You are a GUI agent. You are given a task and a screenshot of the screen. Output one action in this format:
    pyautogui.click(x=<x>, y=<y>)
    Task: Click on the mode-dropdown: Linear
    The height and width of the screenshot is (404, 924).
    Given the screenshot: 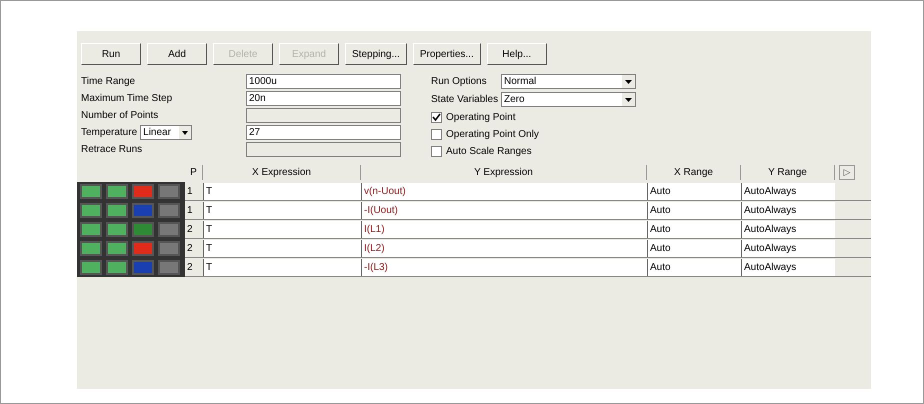 What is the action you would take?
    pyautogui.click(x=166, y=132)
    